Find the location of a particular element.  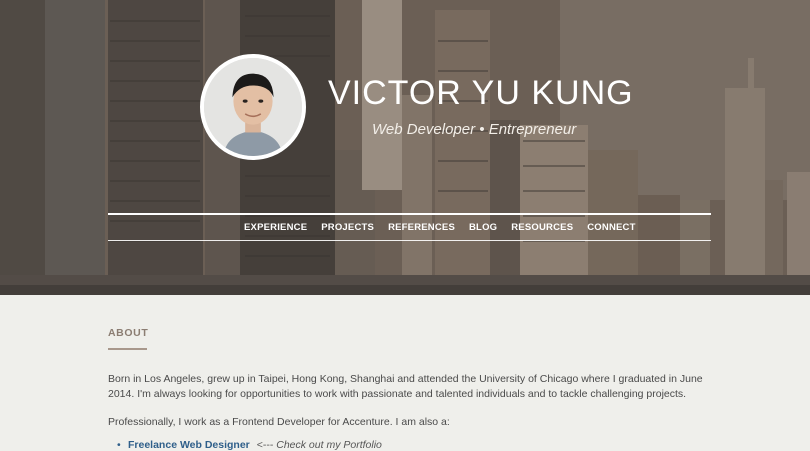

site-name: VICTOR YU KUNG is located at coordinates (481, 93).